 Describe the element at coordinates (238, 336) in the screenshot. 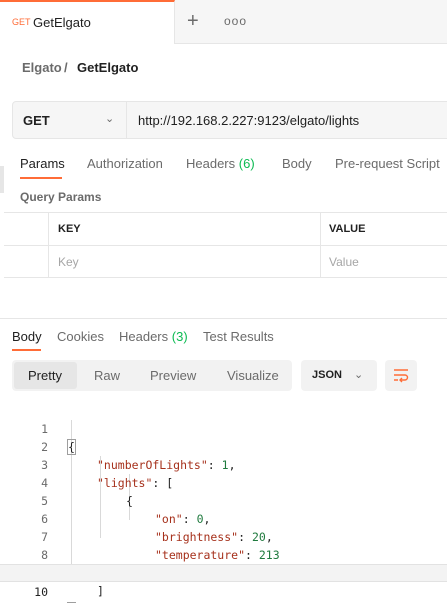

I see `response-tab-test-results: Test Results` at that location.